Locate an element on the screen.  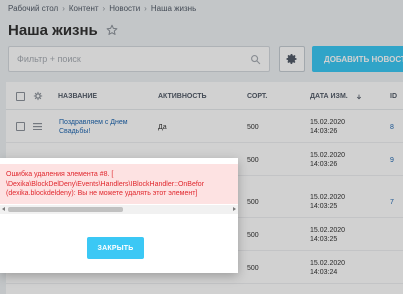
horizontal-scrollbar is located at coordinates (119, 209).